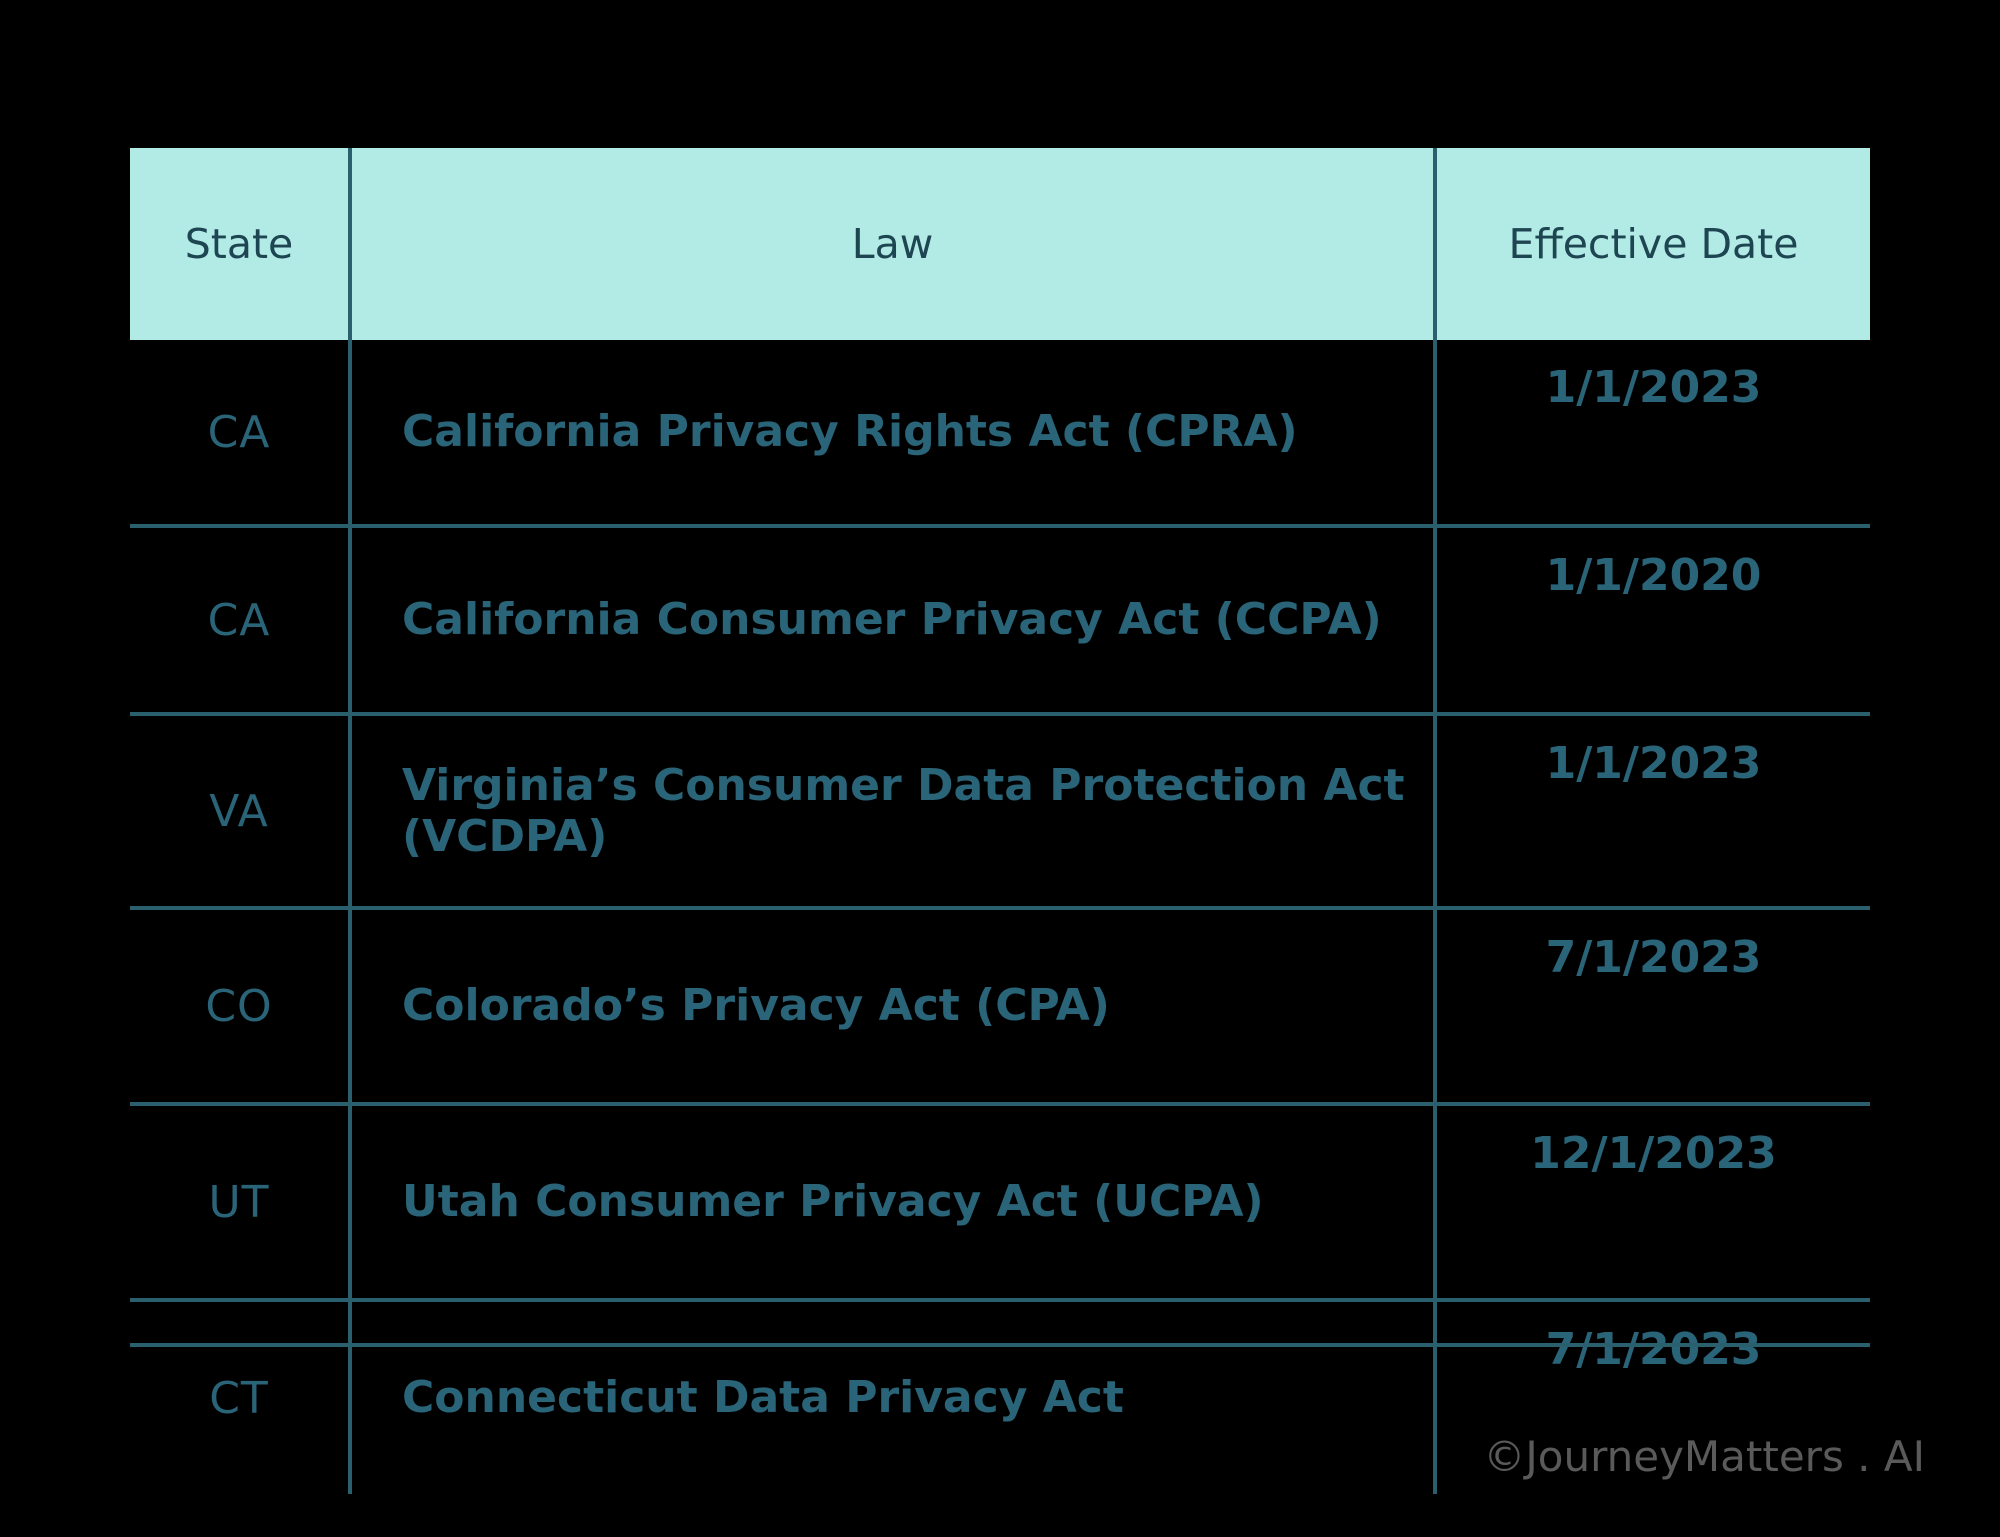 This screenshot has height=1537, width=2000. What do you see at coordinates (893, 620) in the screenshot?
I see `cell-law: California Consumer Privacy Act (CCPA)` at bounding box center [893, 620].